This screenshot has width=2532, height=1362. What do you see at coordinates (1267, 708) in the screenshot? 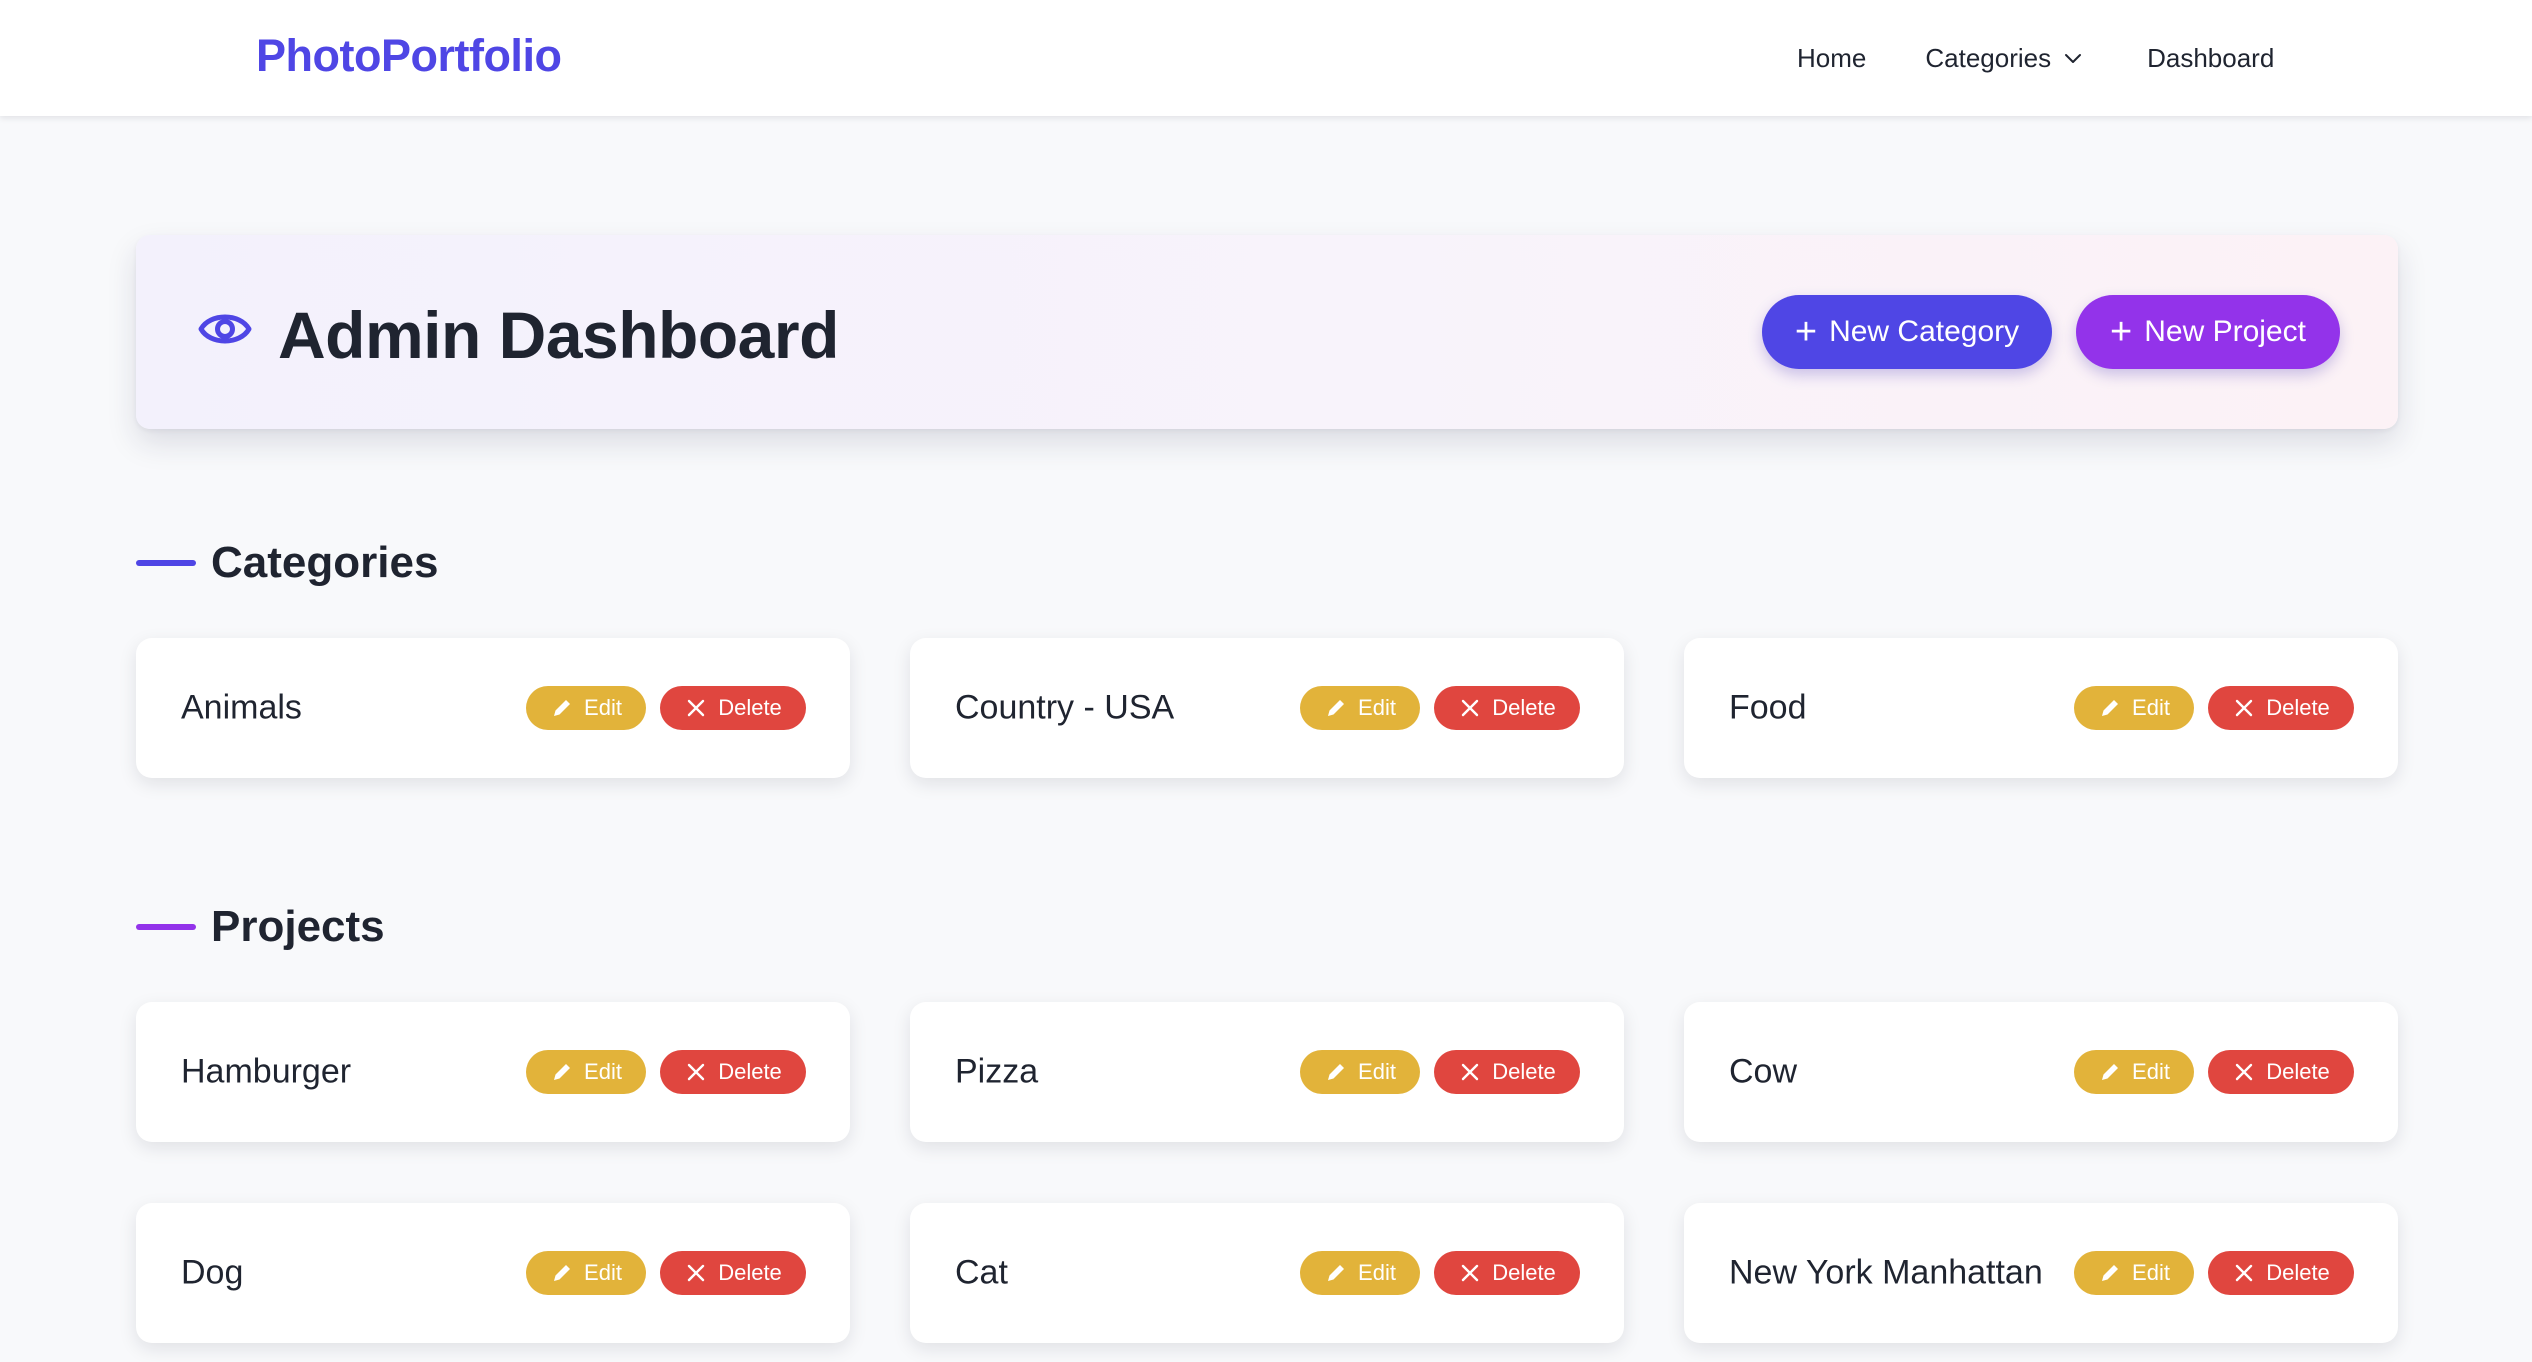
I see `category-card: Country - USA Edit Delete` at bounding box center [1267, 708].